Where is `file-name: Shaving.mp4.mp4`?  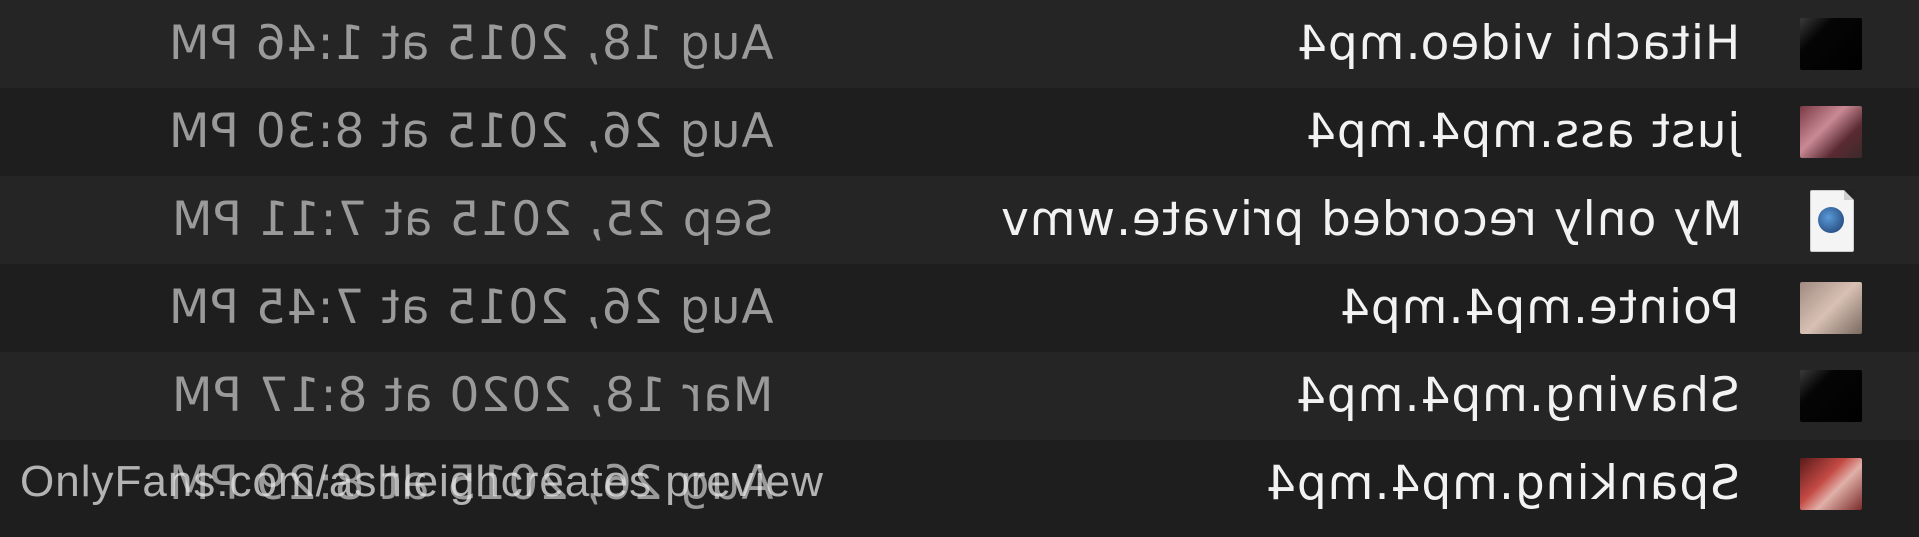 file-name: Shaving.mp4.mp4 is located at coordinates (1517, 395).